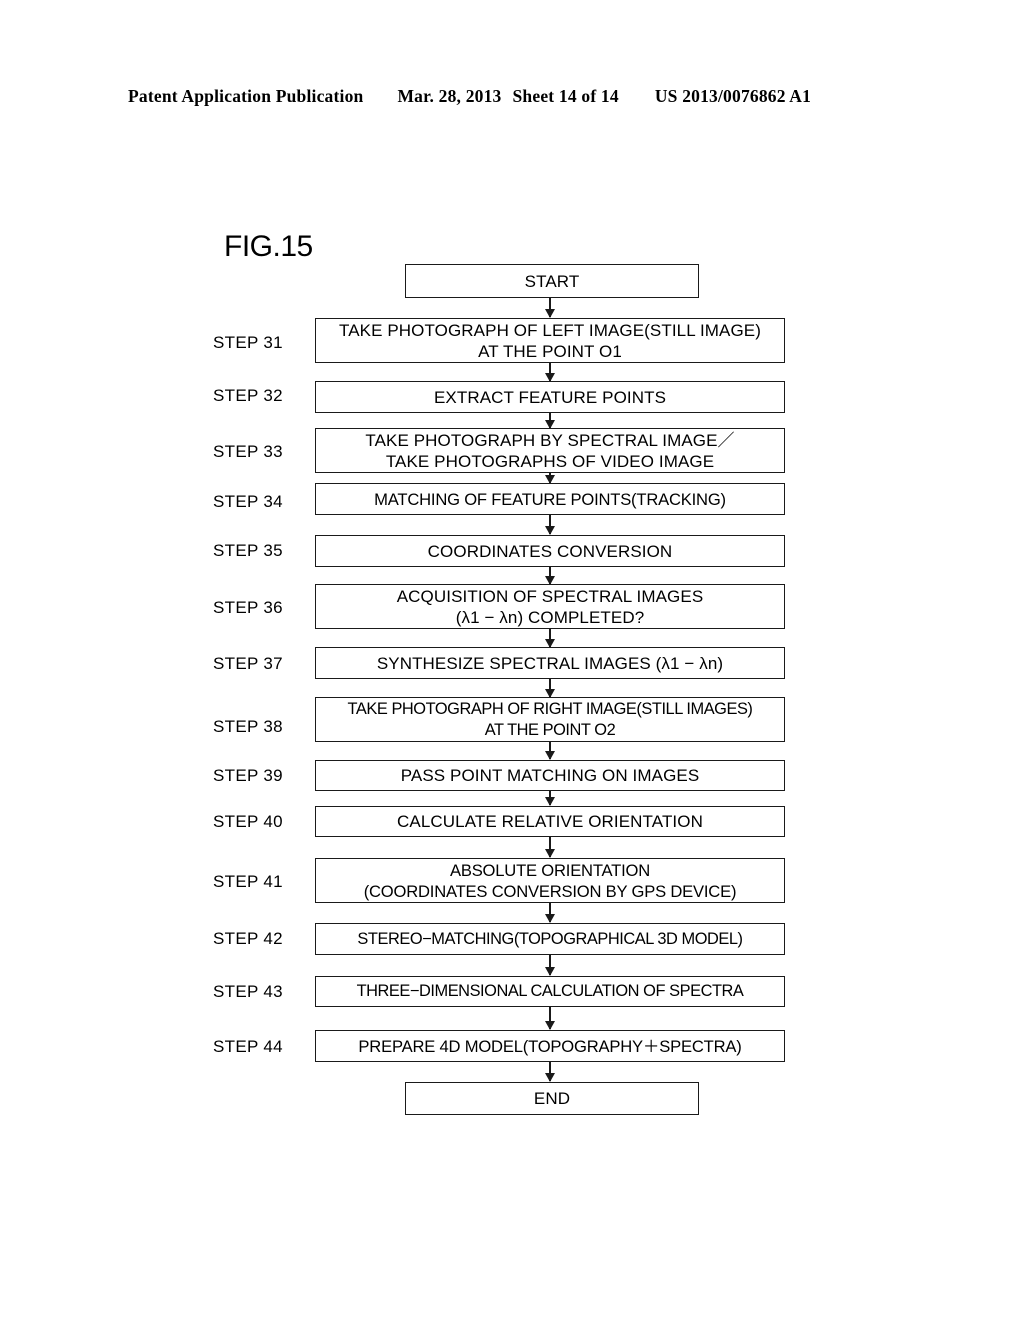  I want to click on flow-arrow-step31-to-step32, so click(550, 372).